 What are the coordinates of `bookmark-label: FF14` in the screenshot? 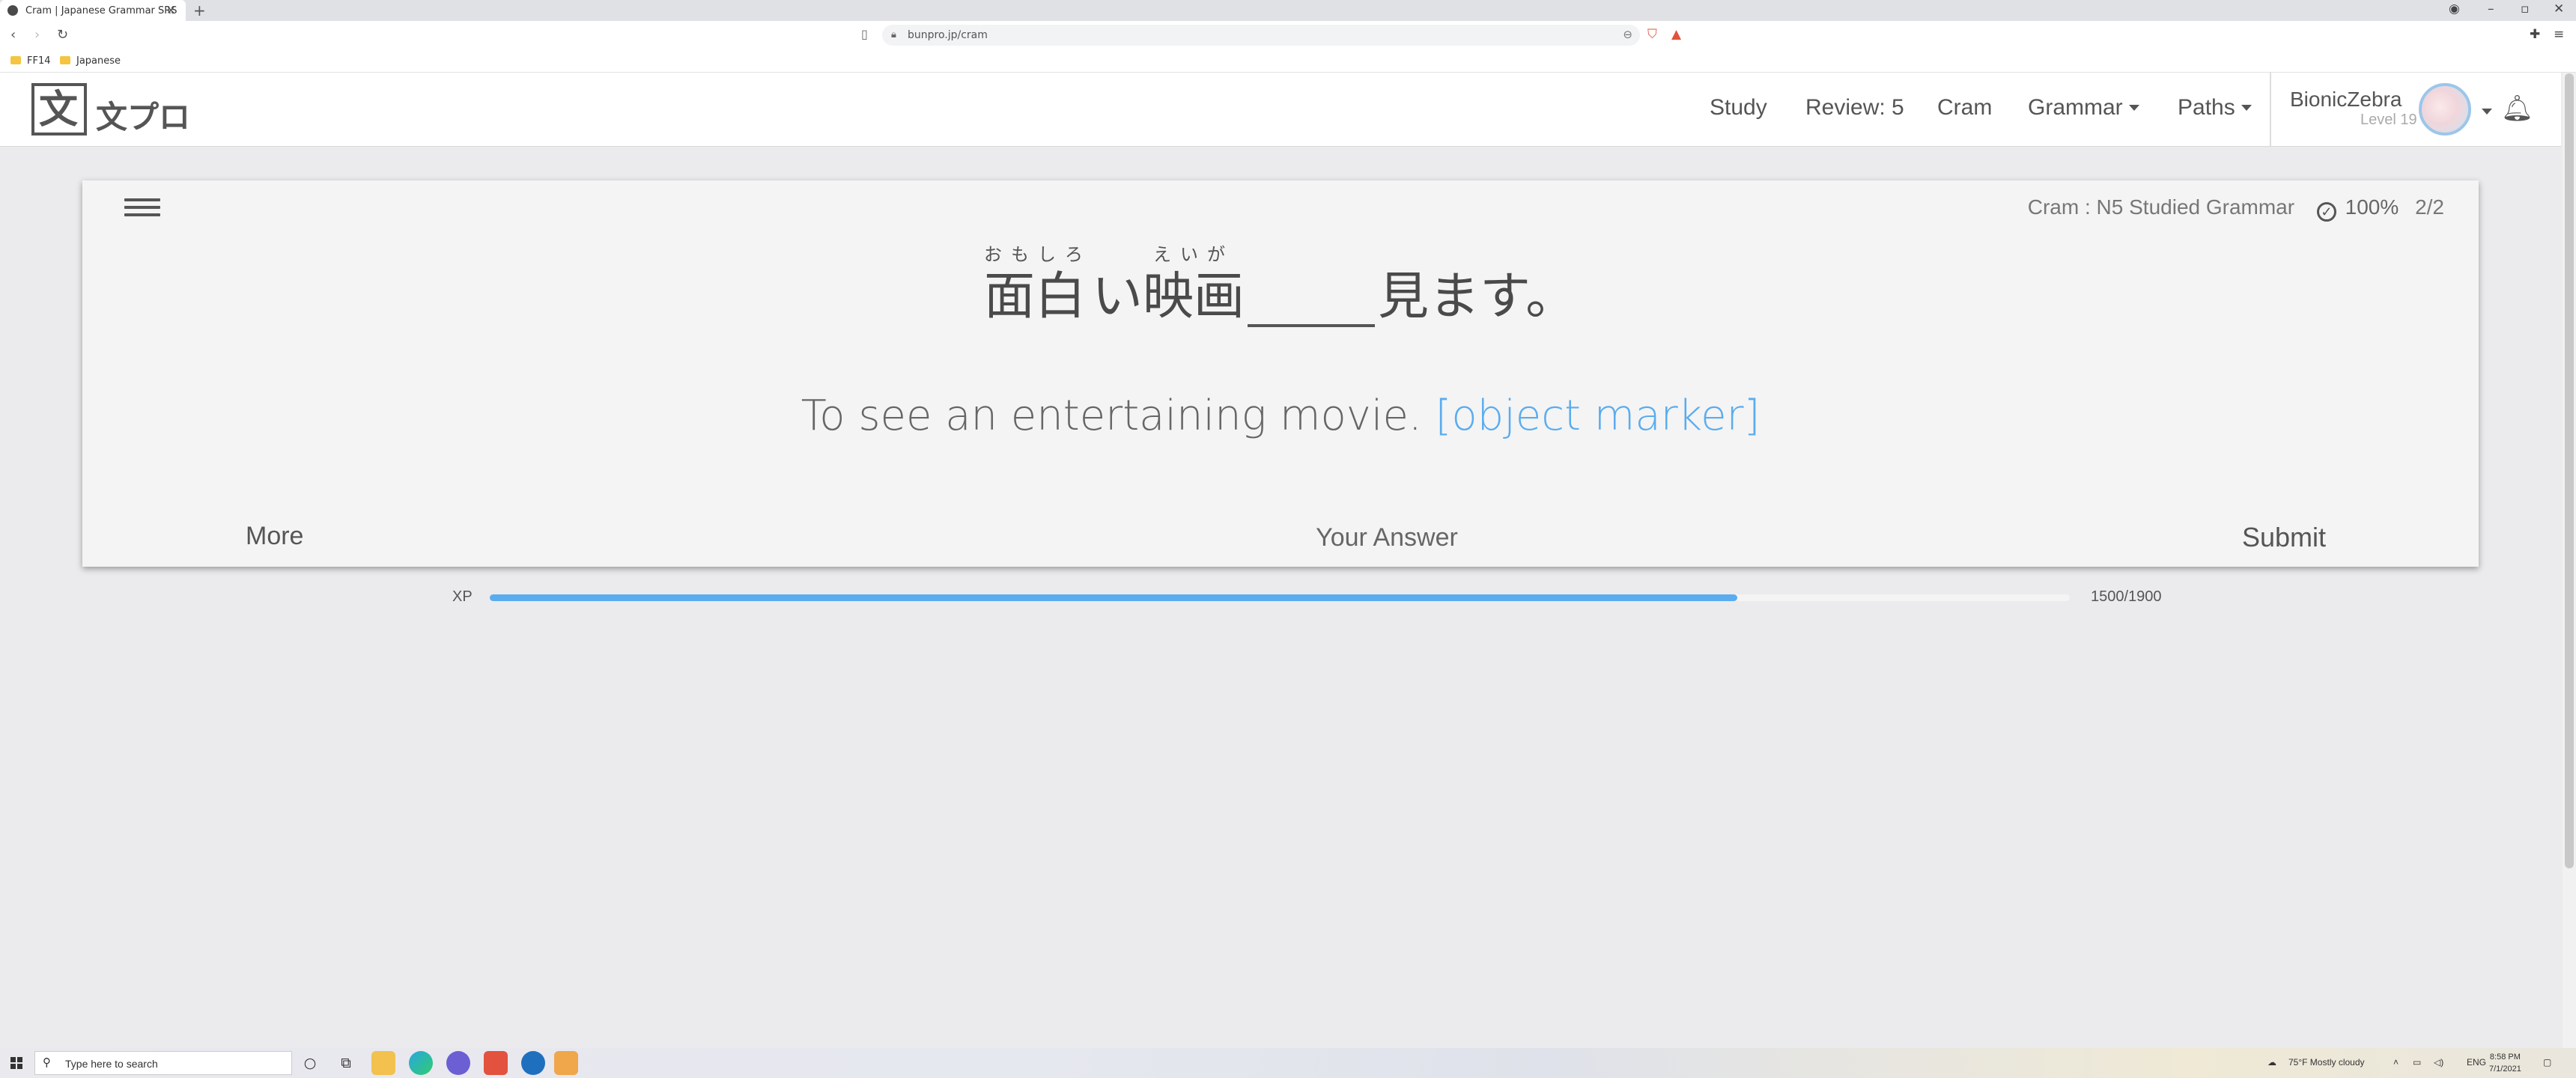 It's located at (39, 61).